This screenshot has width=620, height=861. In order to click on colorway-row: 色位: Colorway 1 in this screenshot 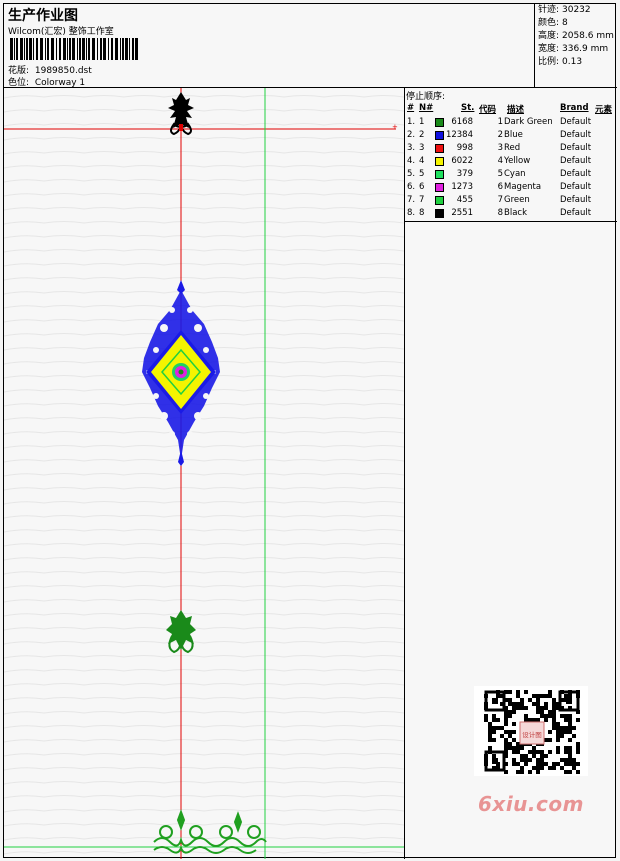, I will do `click(46, 81)`.